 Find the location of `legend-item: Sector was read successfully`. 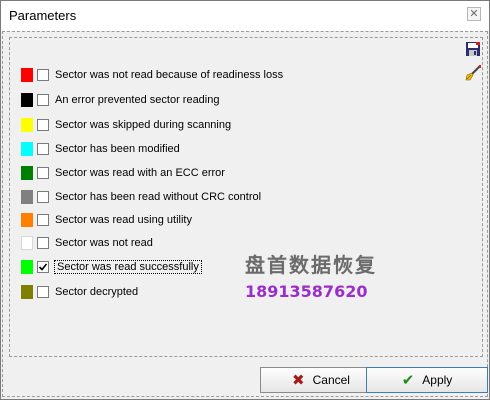

legend-item: Sector was read successfully is located at coordinates (111, 267).